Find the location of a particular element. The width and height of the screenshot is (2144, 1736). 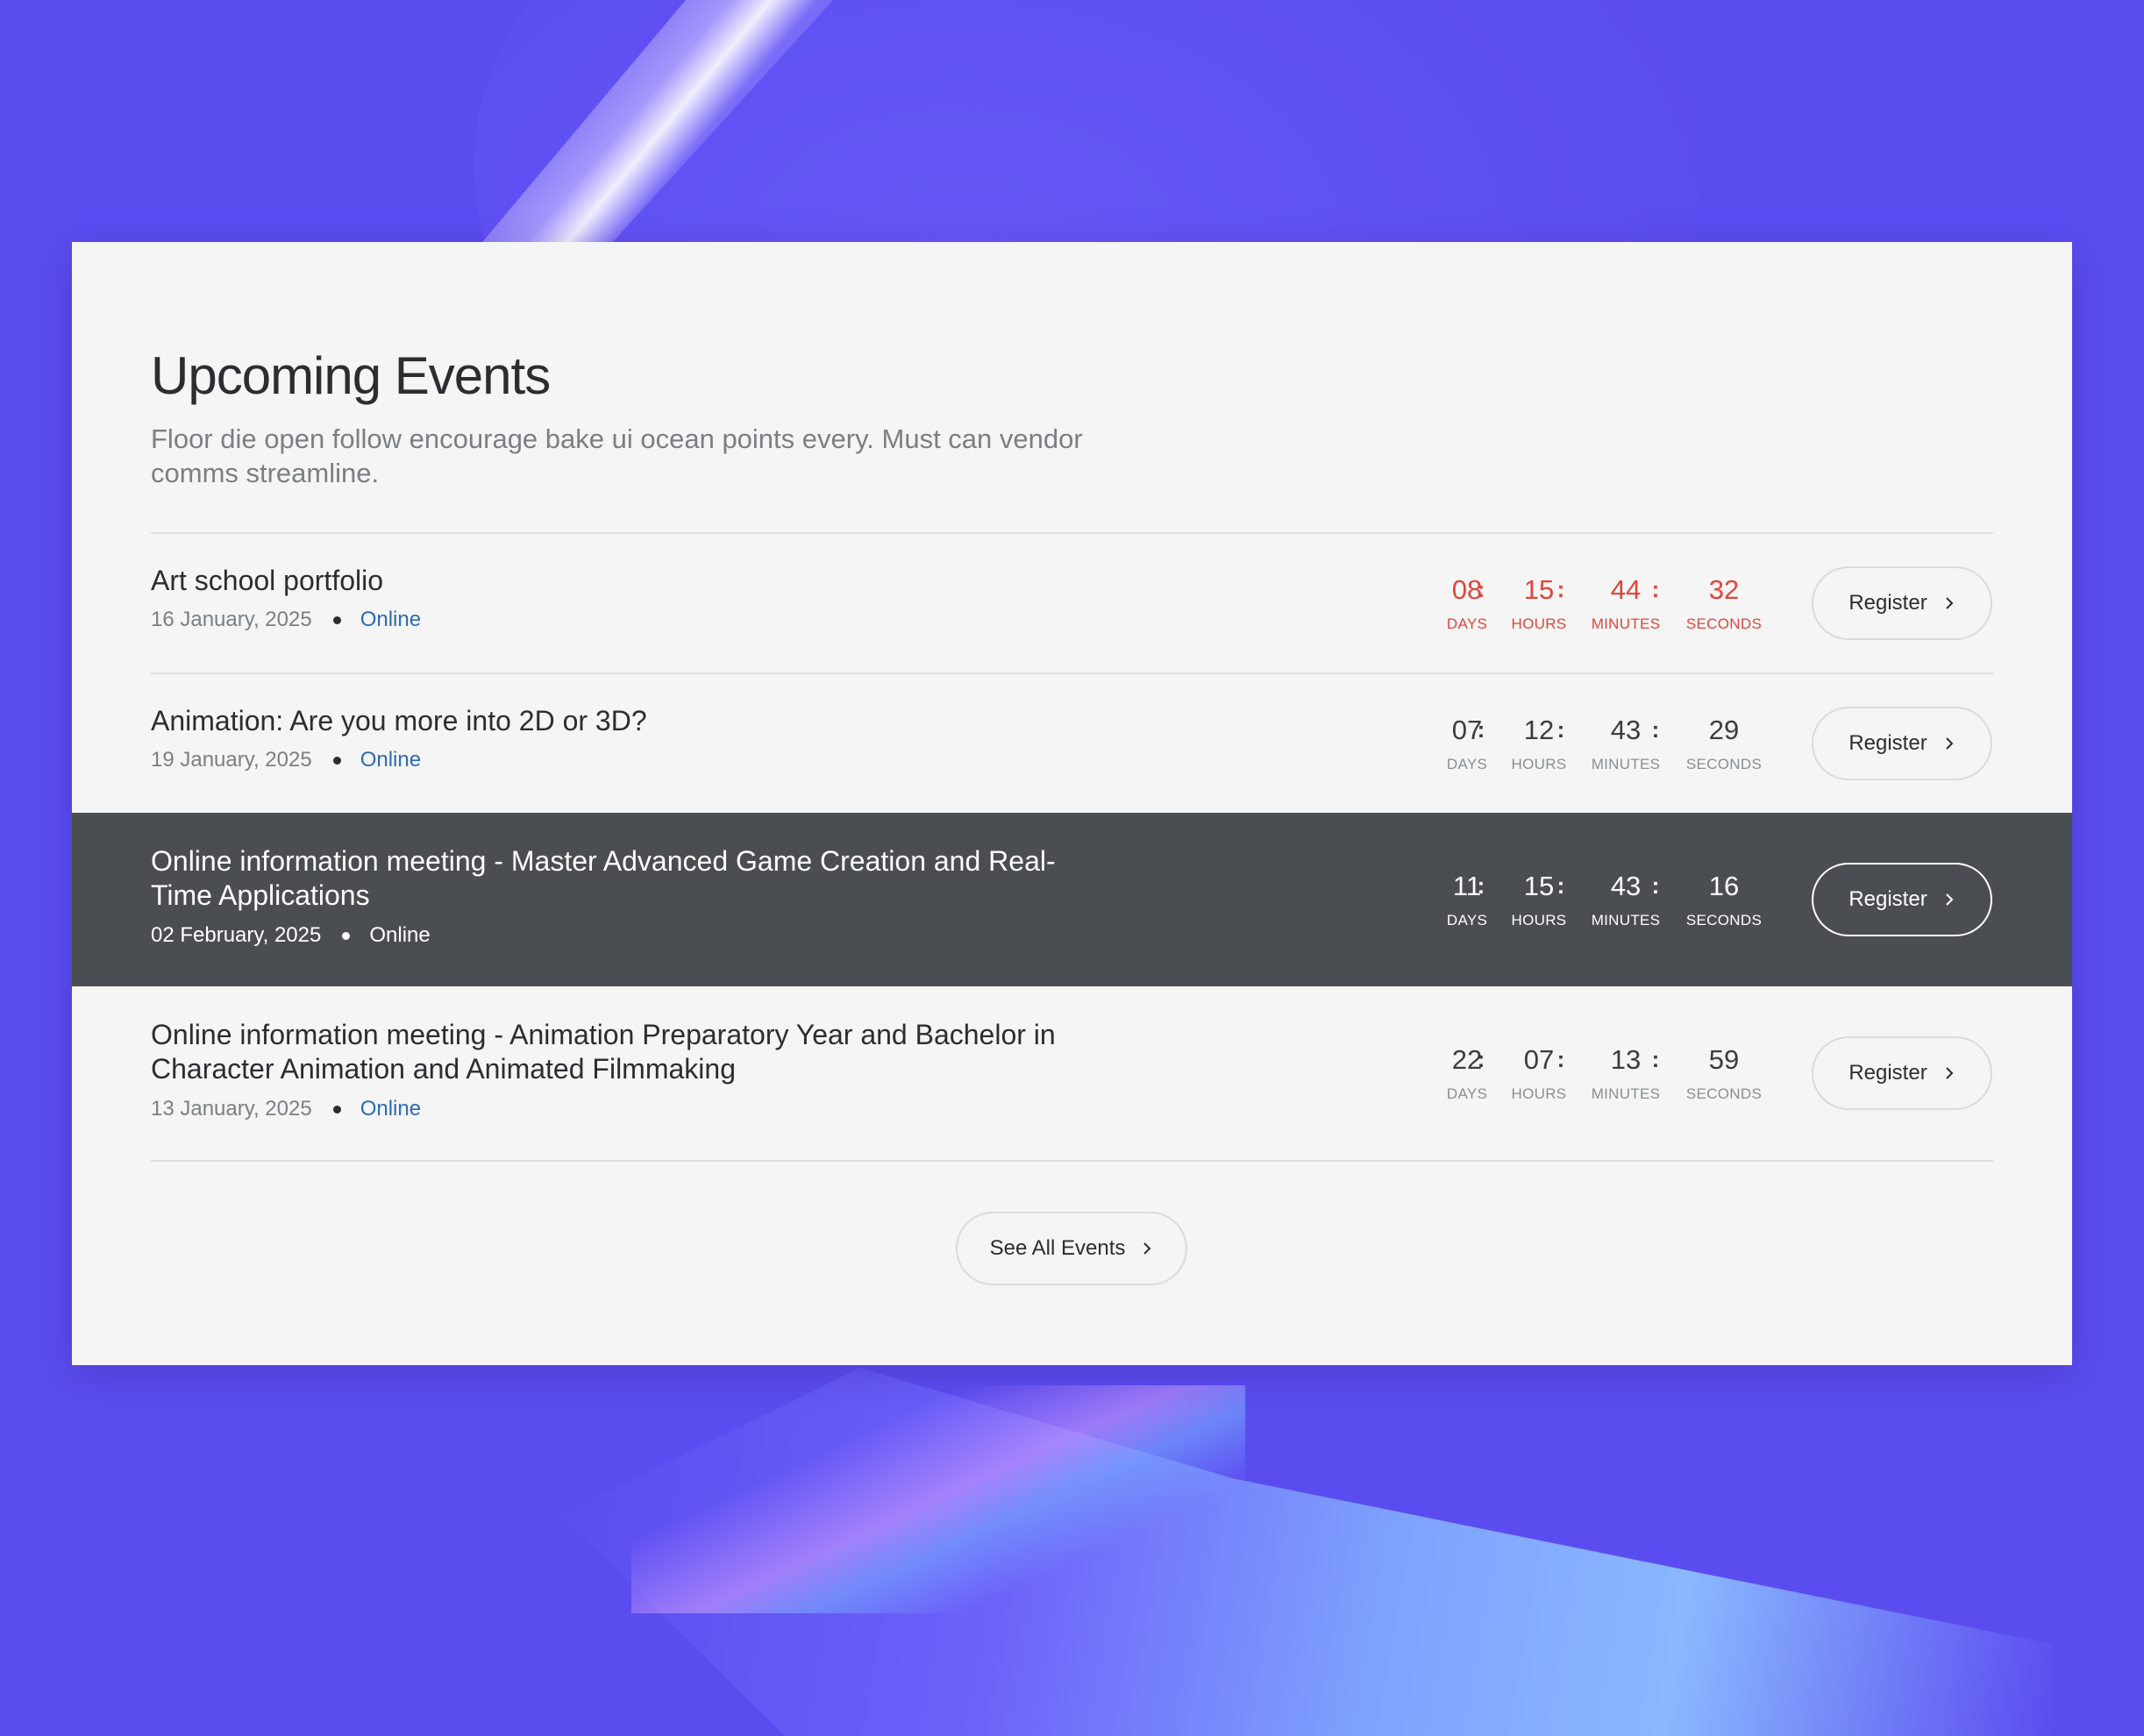

event-title: Art school portfolio is located at coordinates (267, 580).